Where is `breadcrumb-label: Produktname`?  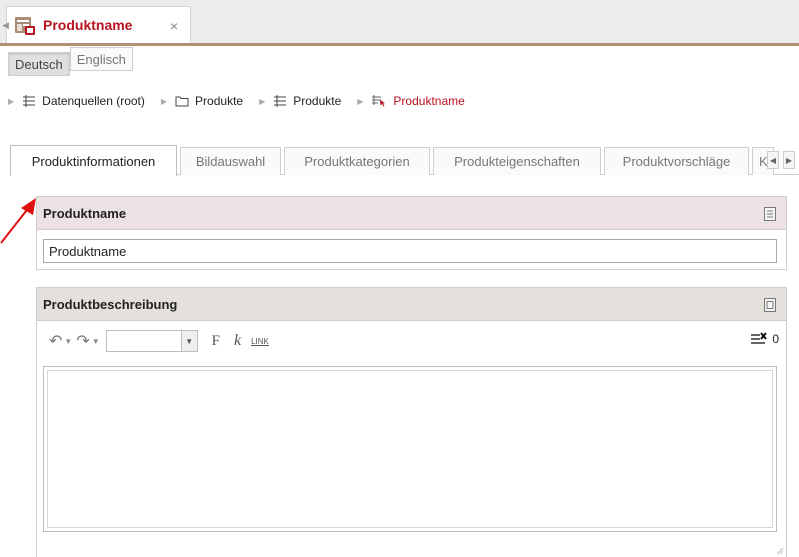
breadcrumb-label: Produktname is located at coordinates (429, 101).